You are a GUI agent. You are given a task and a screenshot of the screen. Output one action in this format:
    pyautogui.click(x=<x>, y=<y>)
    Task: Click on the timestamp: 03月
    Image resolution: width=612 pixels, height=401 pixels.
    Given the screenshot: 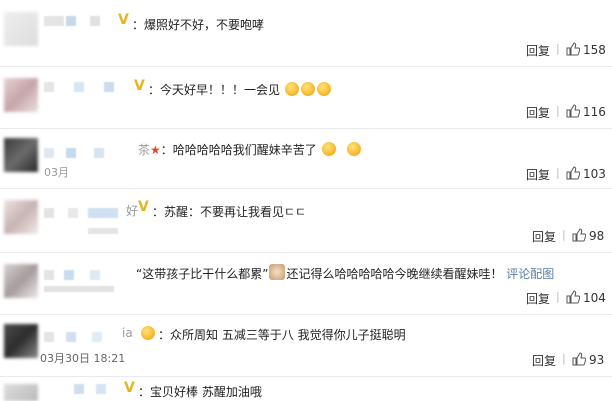 What is the action you would take?
    pyautogui.click(x=56, y=172)
    